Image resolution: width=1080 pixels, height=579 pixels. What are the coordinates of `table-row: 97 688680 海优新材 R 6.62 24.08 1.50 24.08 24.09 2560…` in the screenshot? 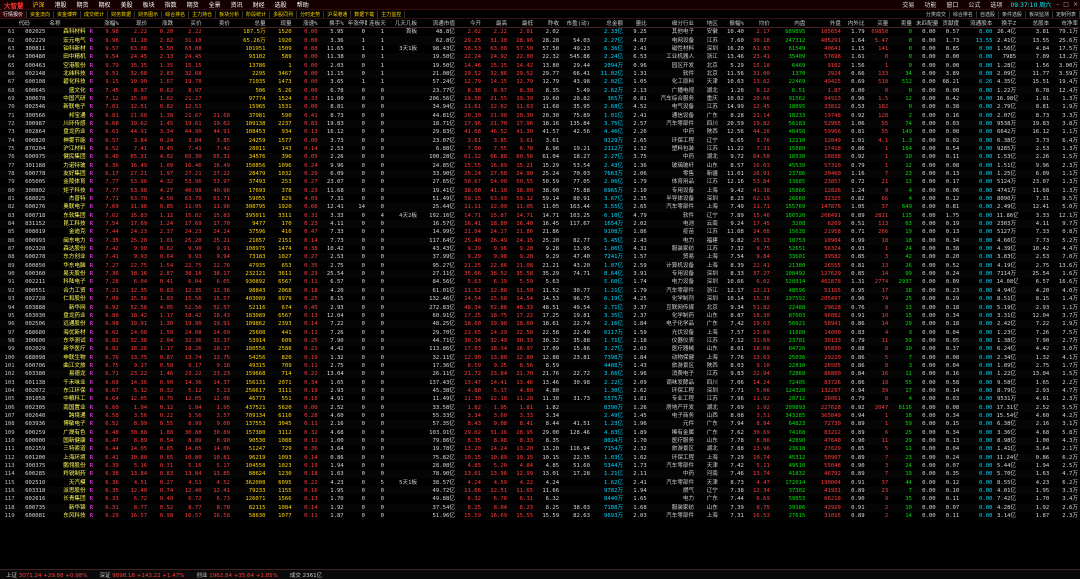 It's located at (540, 332).